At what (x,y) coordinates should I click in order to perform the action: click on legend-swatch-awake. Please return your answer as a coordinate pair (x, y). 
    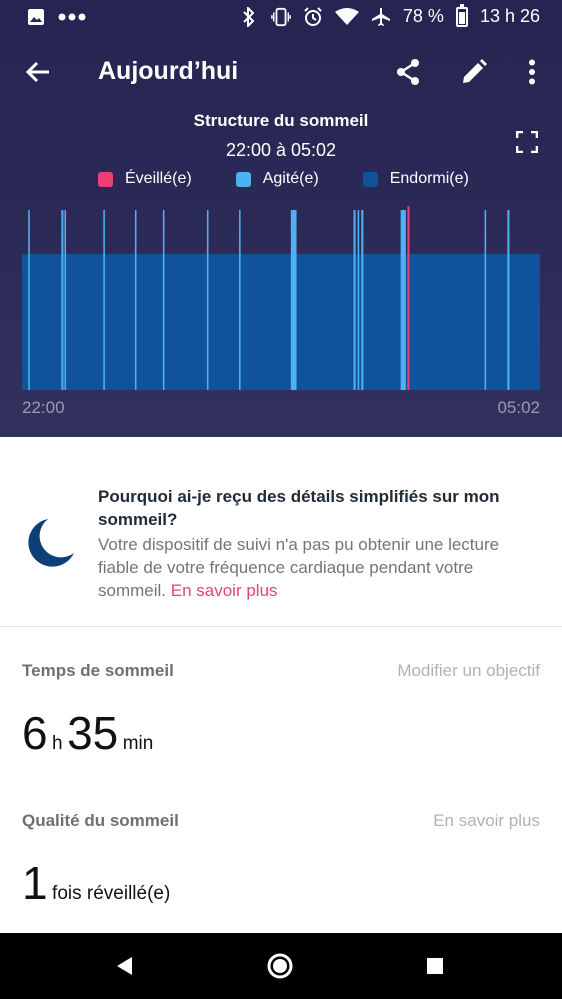
    Looking at the image, I should click on (105, 179).